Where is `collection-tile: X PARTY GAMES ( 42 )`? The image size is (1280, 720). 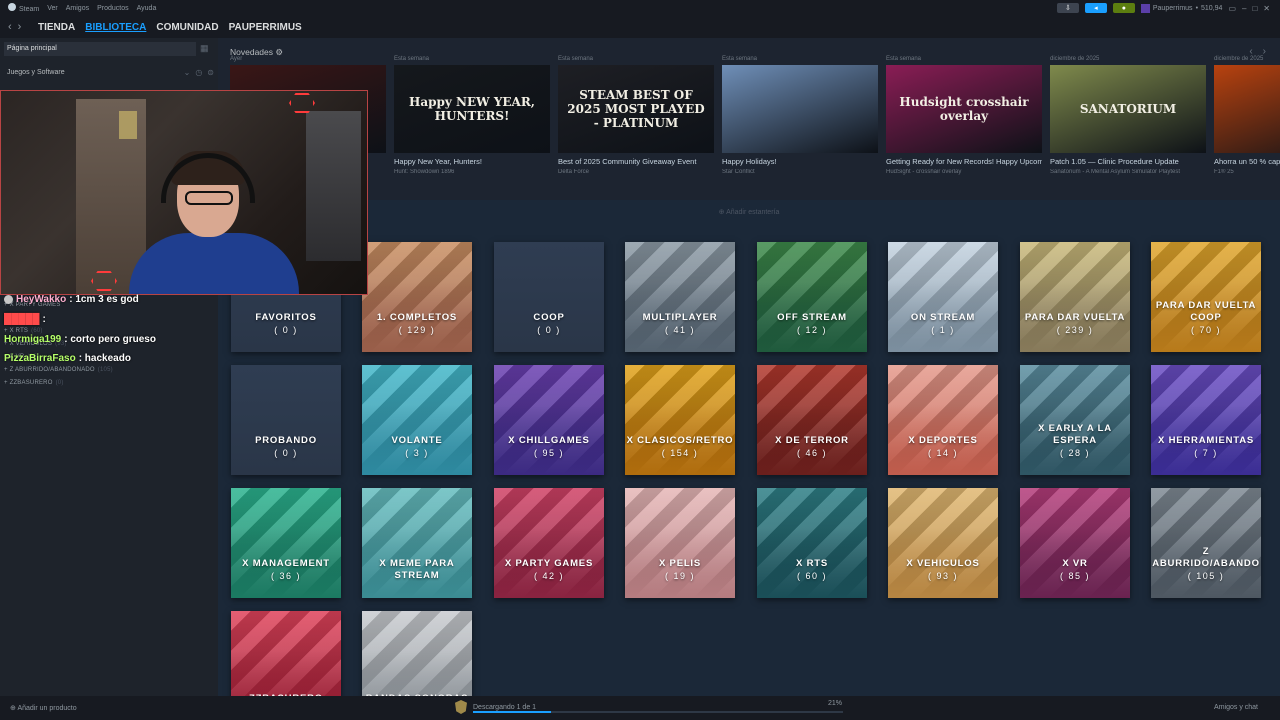 collection-tile: X PARTY GAMES ( 42 ) is located at coordinates (549, 543).